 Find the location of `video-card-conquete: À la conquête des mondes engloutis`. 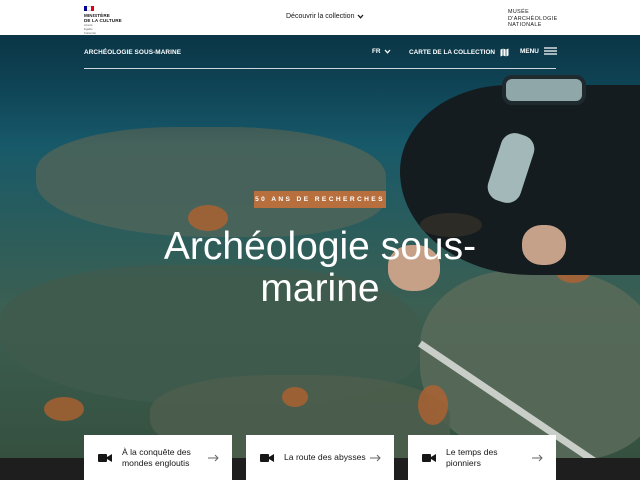

video-card-conquete: À la conquête des mondes engloutis is located at coordinates (158, 457).